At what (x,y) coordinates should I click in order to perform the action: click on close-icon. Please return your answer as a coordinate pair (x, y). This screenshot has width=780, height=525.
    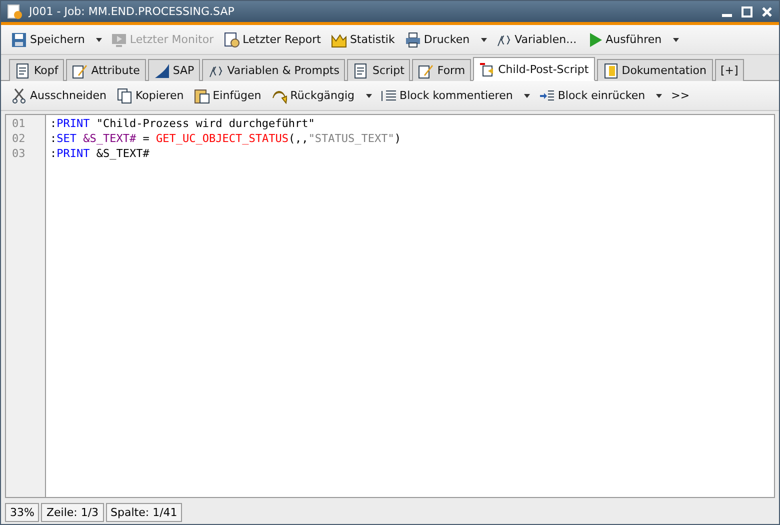
    Looking at the image, I should click on (767, 12).